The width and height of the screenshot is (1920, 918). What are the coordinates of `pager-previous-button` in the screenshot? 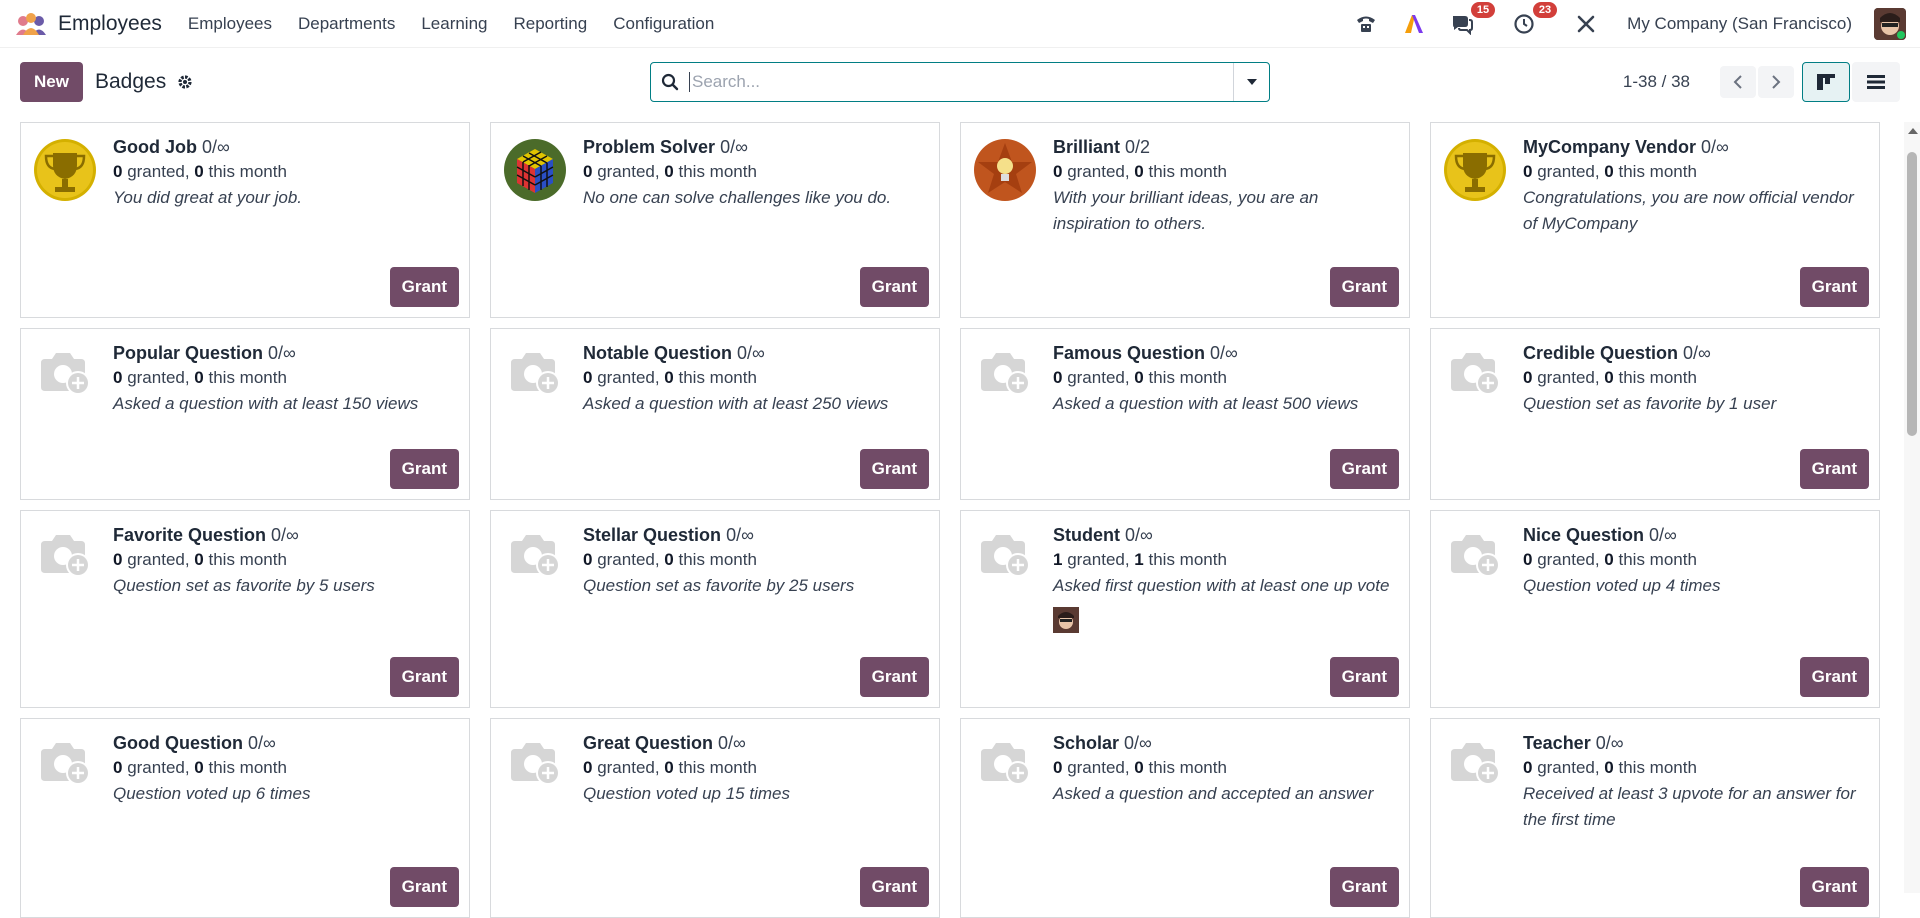 It's located at (1738, 82).